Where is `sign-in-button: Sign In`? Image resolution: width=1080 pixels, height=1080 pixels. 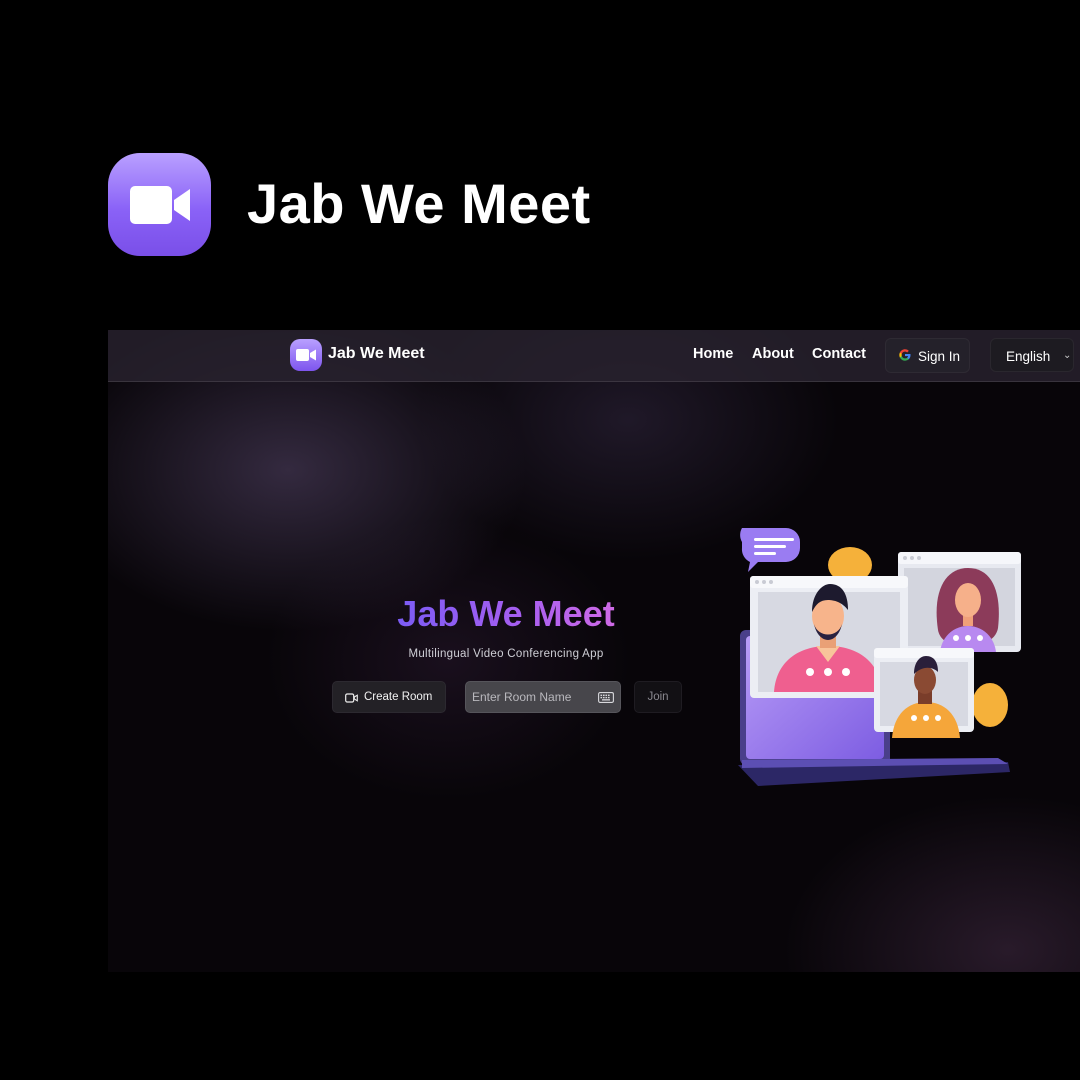
sign-in-button: Sign In is located at coordinates (927, 355).